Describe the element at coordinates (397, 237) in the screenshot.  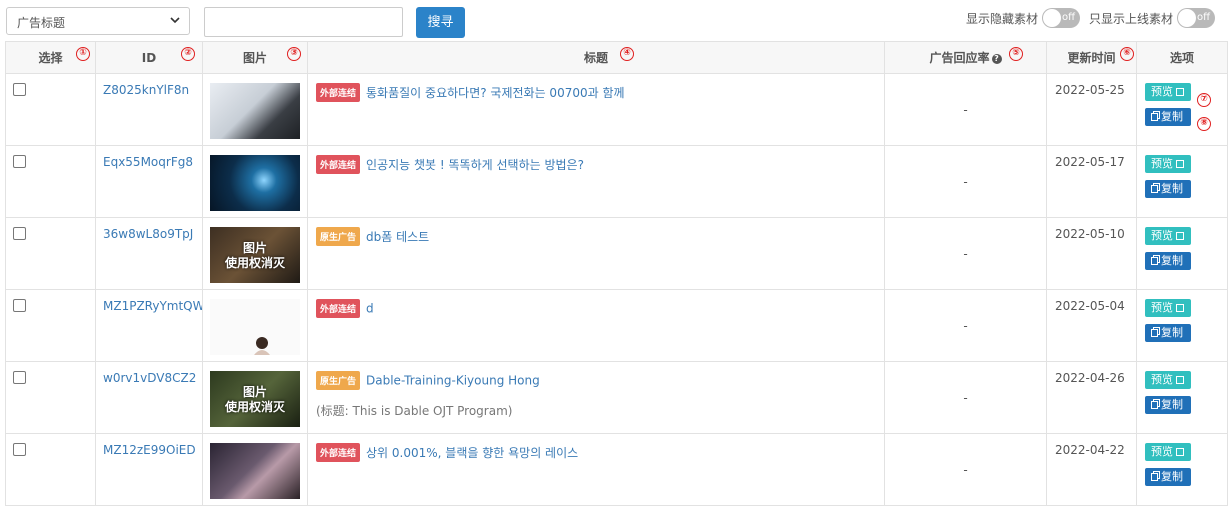
I see `ad-title-link: db폼 테스트` at that location.